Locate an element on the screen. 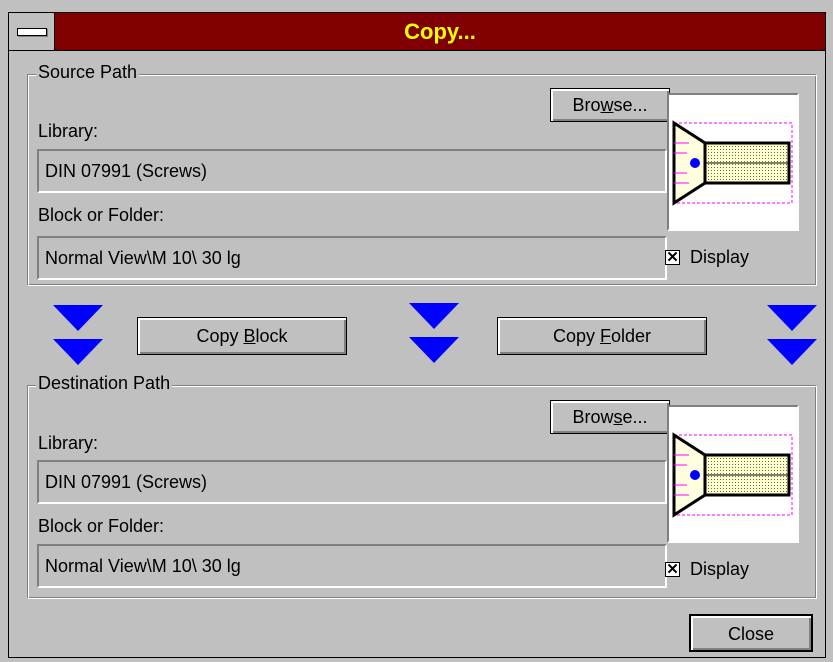  destination-block-field: Normal View\M 10\ 30 lg is located at coordinates (352, 566).